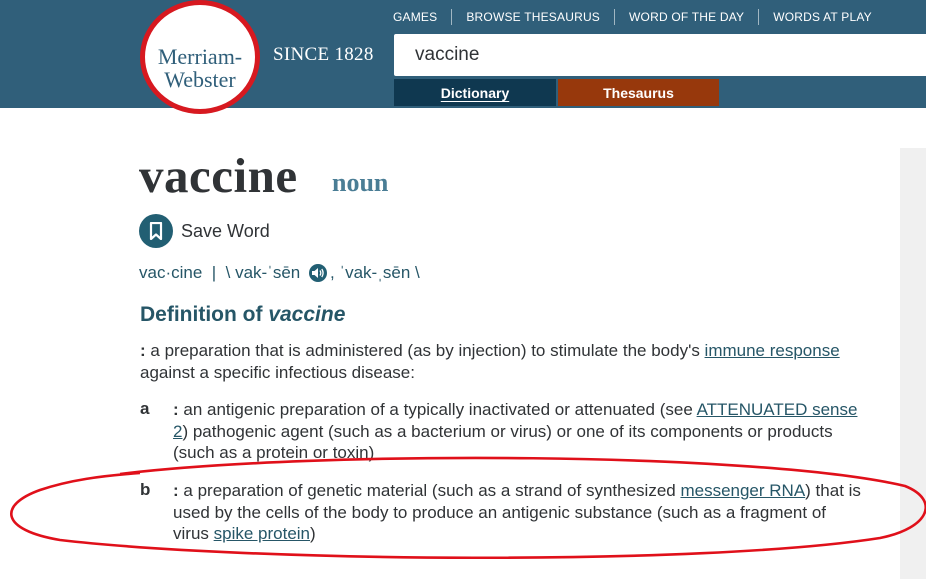 The image size is (926, 579). I want to click on save-word-button: Save Word, so click(204, 231).